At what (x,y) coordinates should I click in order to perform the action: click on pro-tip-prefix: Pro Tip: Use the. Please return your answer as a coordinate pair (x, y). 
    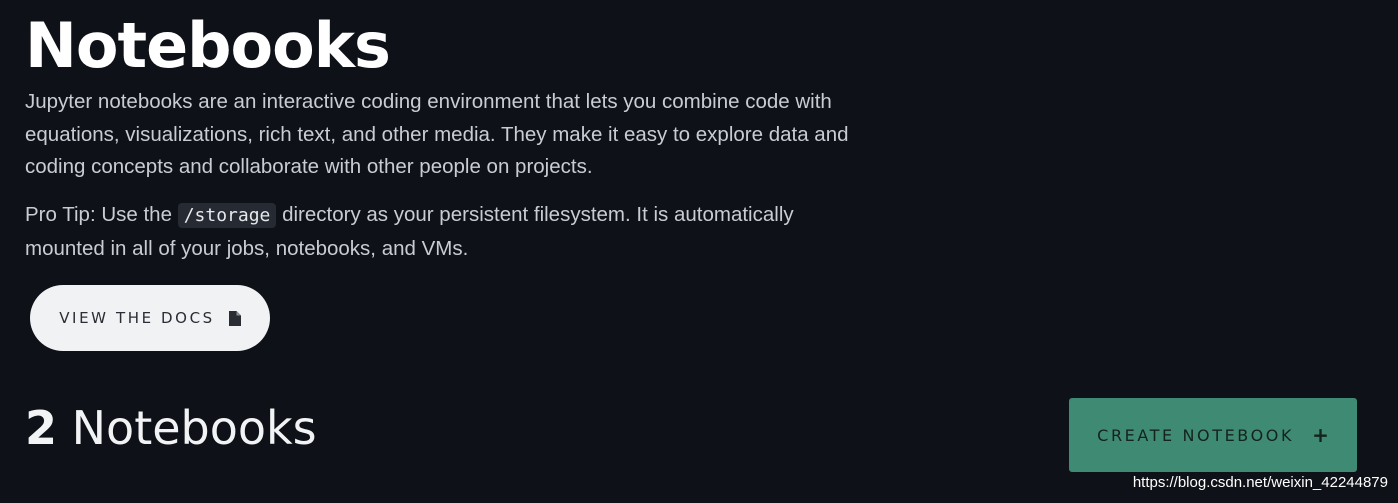
    Looking at the image, I should click on (101, 214).